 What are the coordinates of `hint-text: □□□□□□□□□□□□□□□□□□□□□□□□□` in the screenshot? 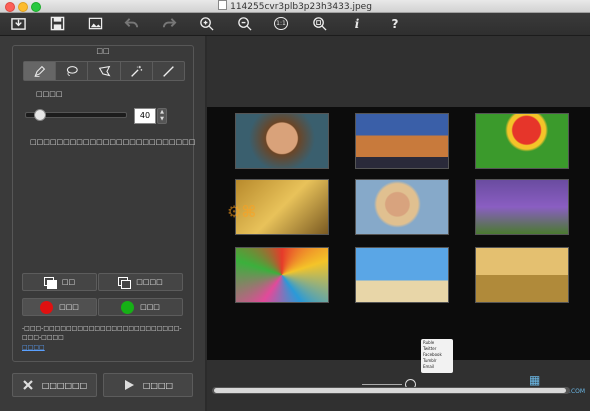 It's located at (113, 142).